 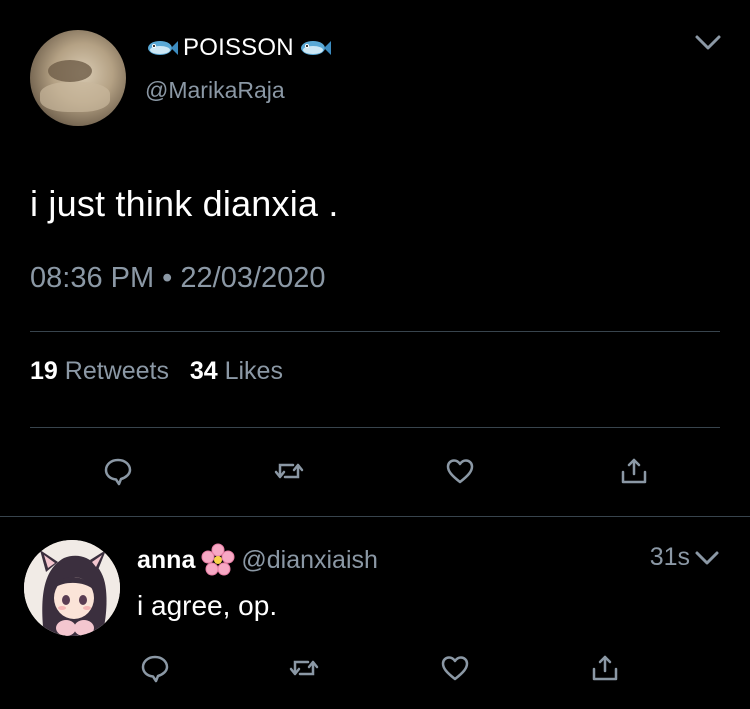 I want to click on likes-stat: 34 Likes, so click(x=236, y=371).